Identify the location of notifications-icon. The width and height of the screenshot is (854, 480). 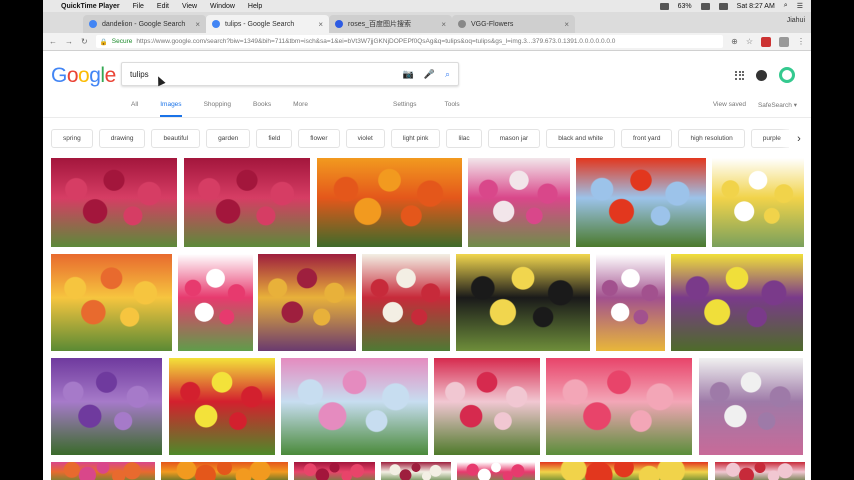
(761, 75).